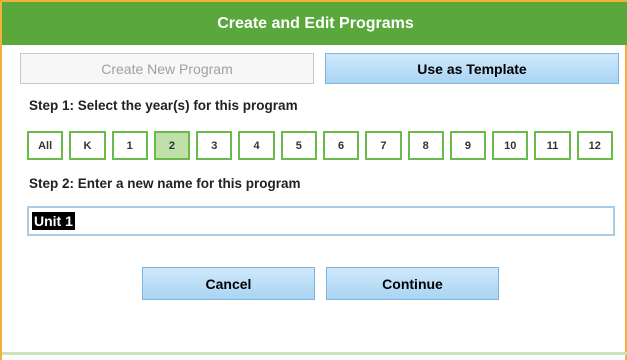 The width and height of the screenshot is (627, 360). What do you see at coordinates (472, 68) in the screenshot?
I see `use-as-template-button: Use as Template` at bounding box center [472, 68].